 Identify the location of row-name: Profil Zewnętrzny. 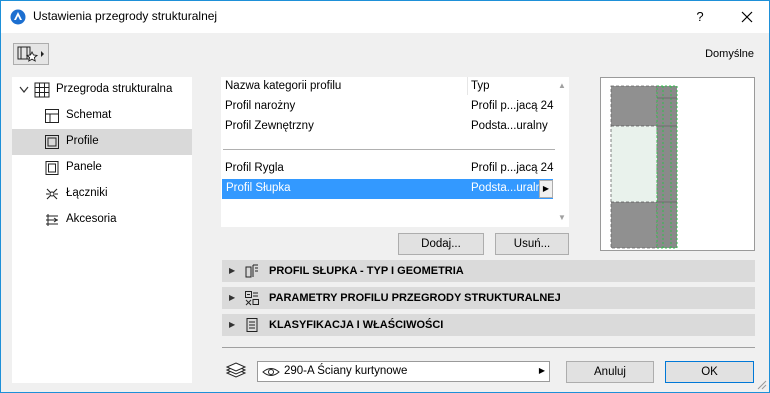
(269, 126).